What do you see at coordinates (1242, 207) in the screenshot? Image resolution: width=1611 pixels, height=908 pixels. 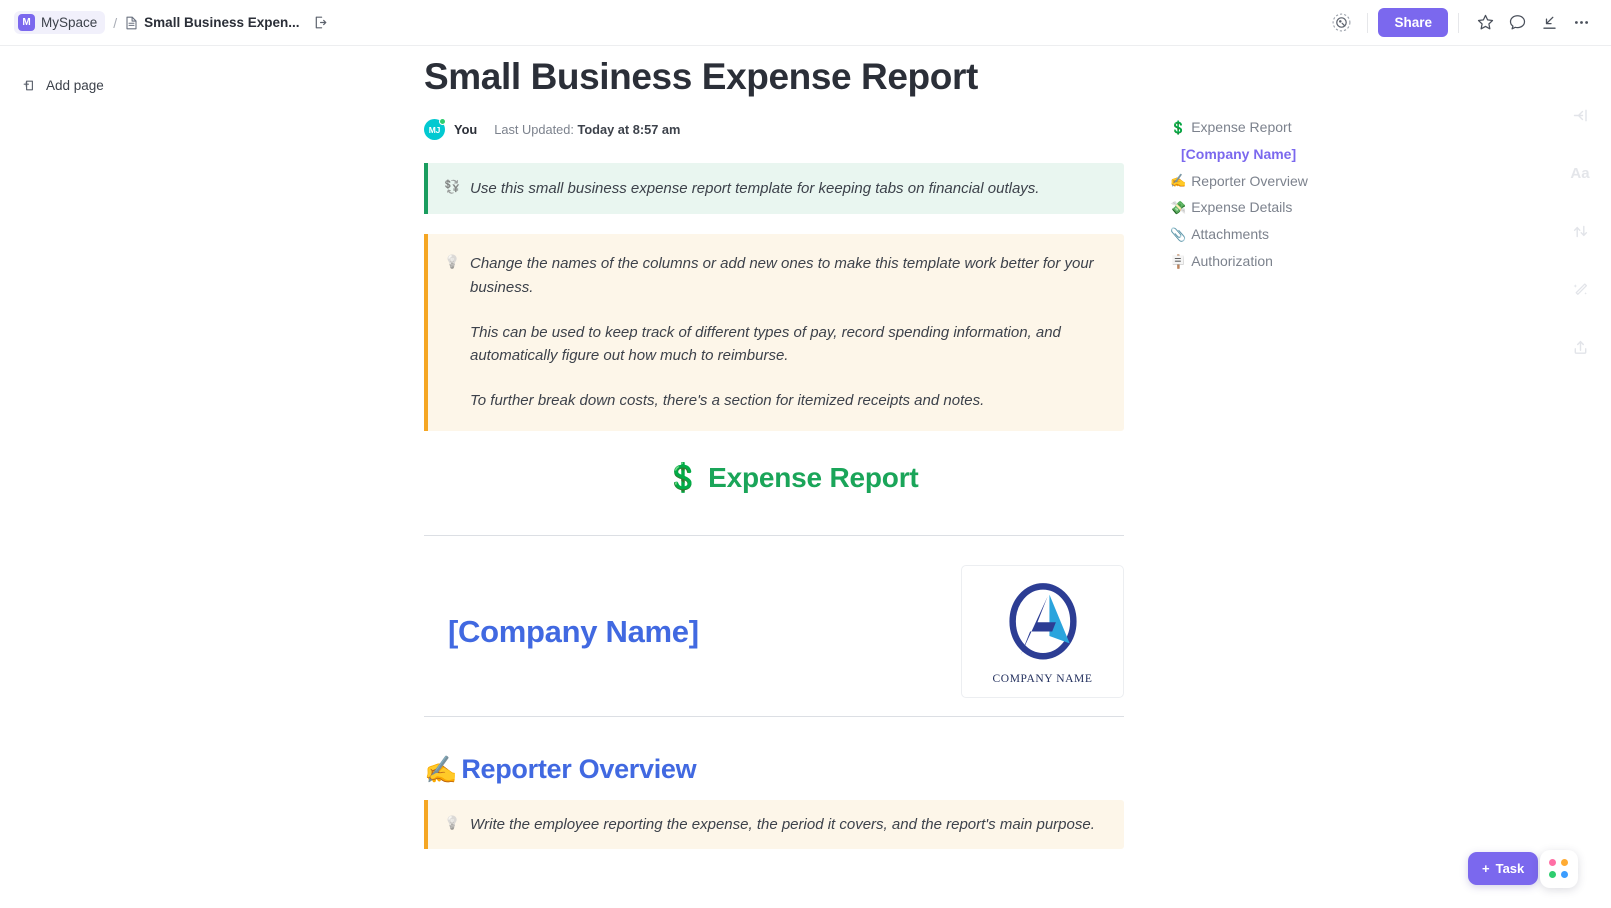 I see `outline-item-label: Expense Details` at bounding box center [1242, 207].